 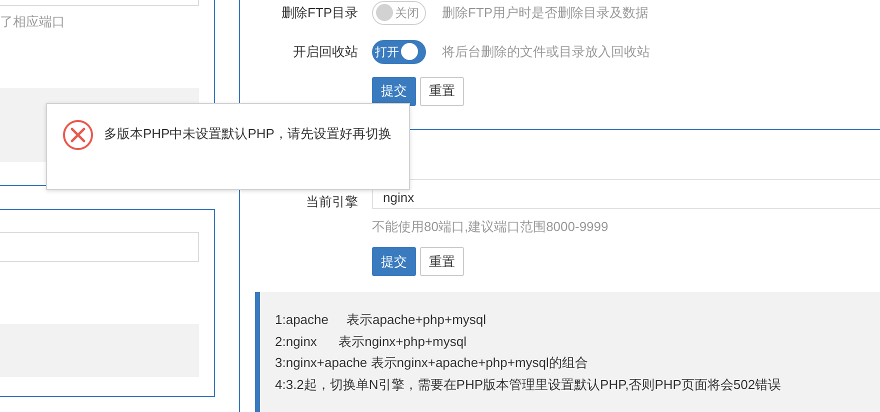 What do you see at coordinates (545, 13) in the screenshot?
I see `setting-description: 删除FTP用户时是否删除目录及数据` at bounding box center [545, 13].